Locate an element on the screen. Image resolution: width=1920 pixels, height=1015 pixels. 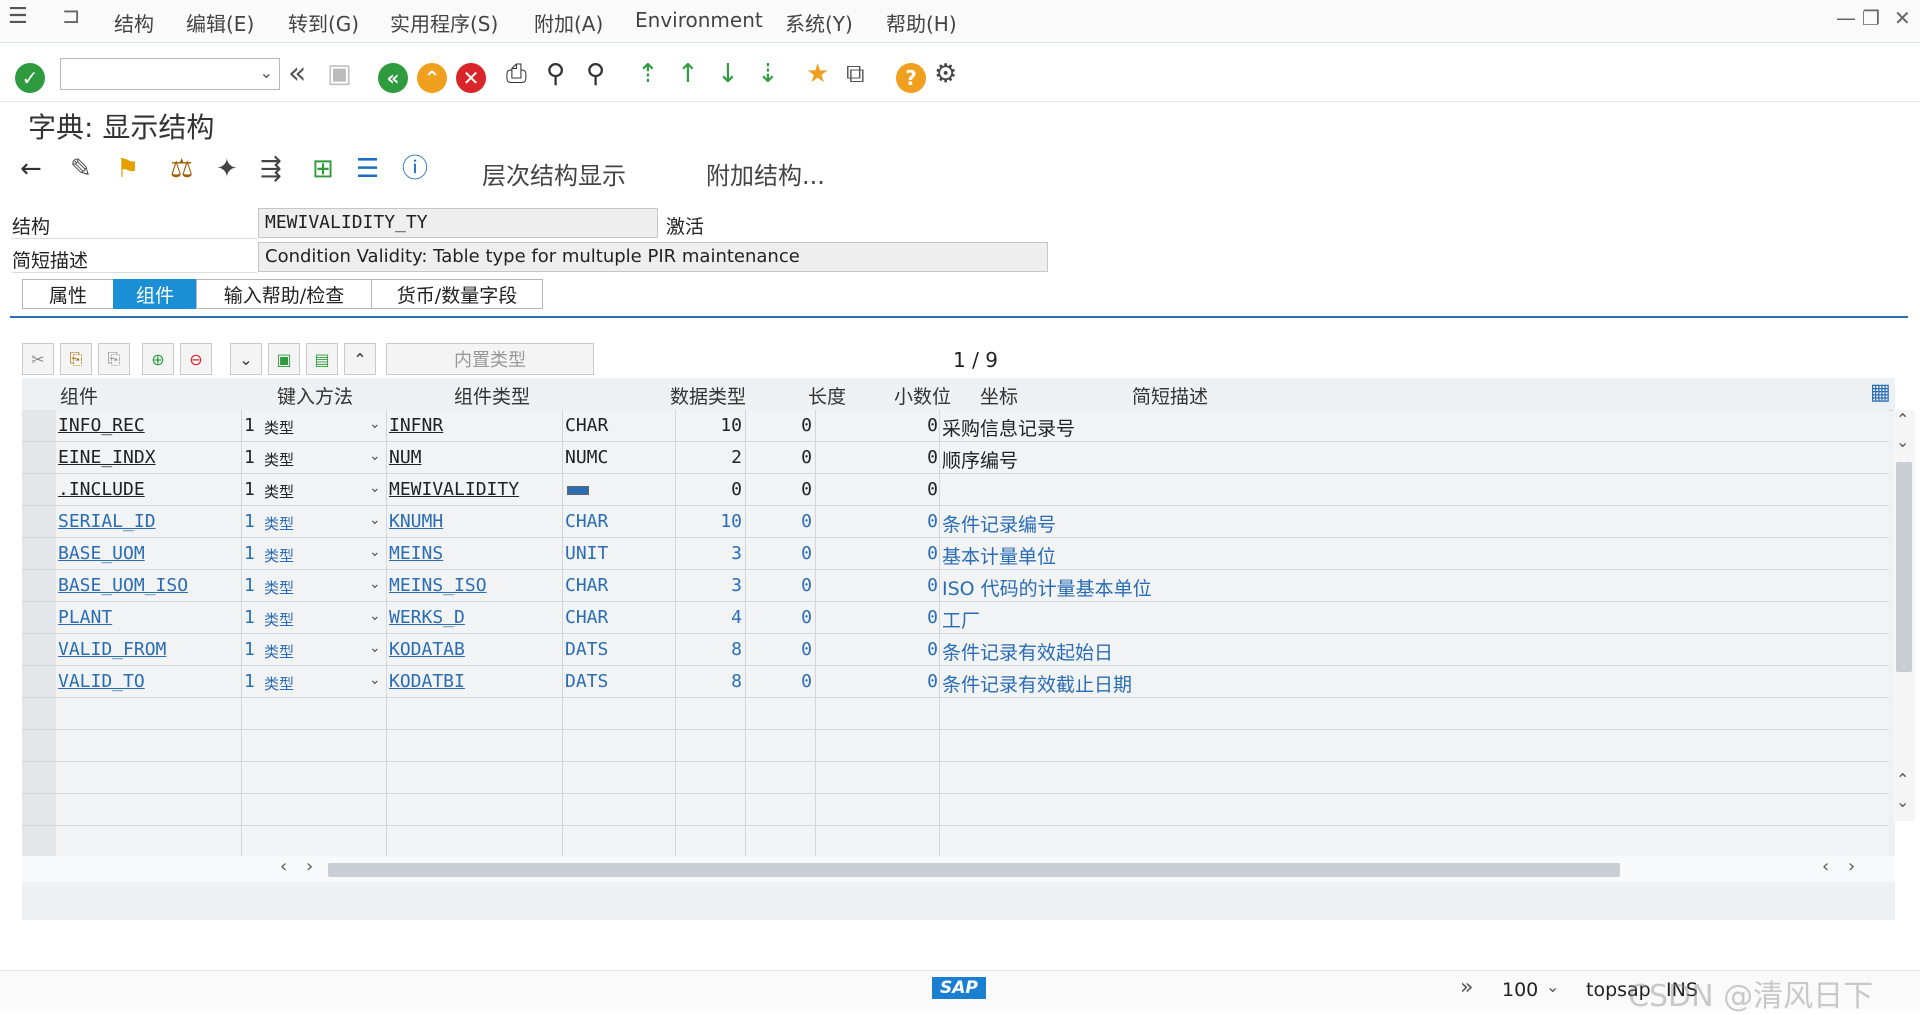
vertical-scrollbar: ⌃ ⌄ ⌃ ⌄ is located at coordinates (1904, 615).